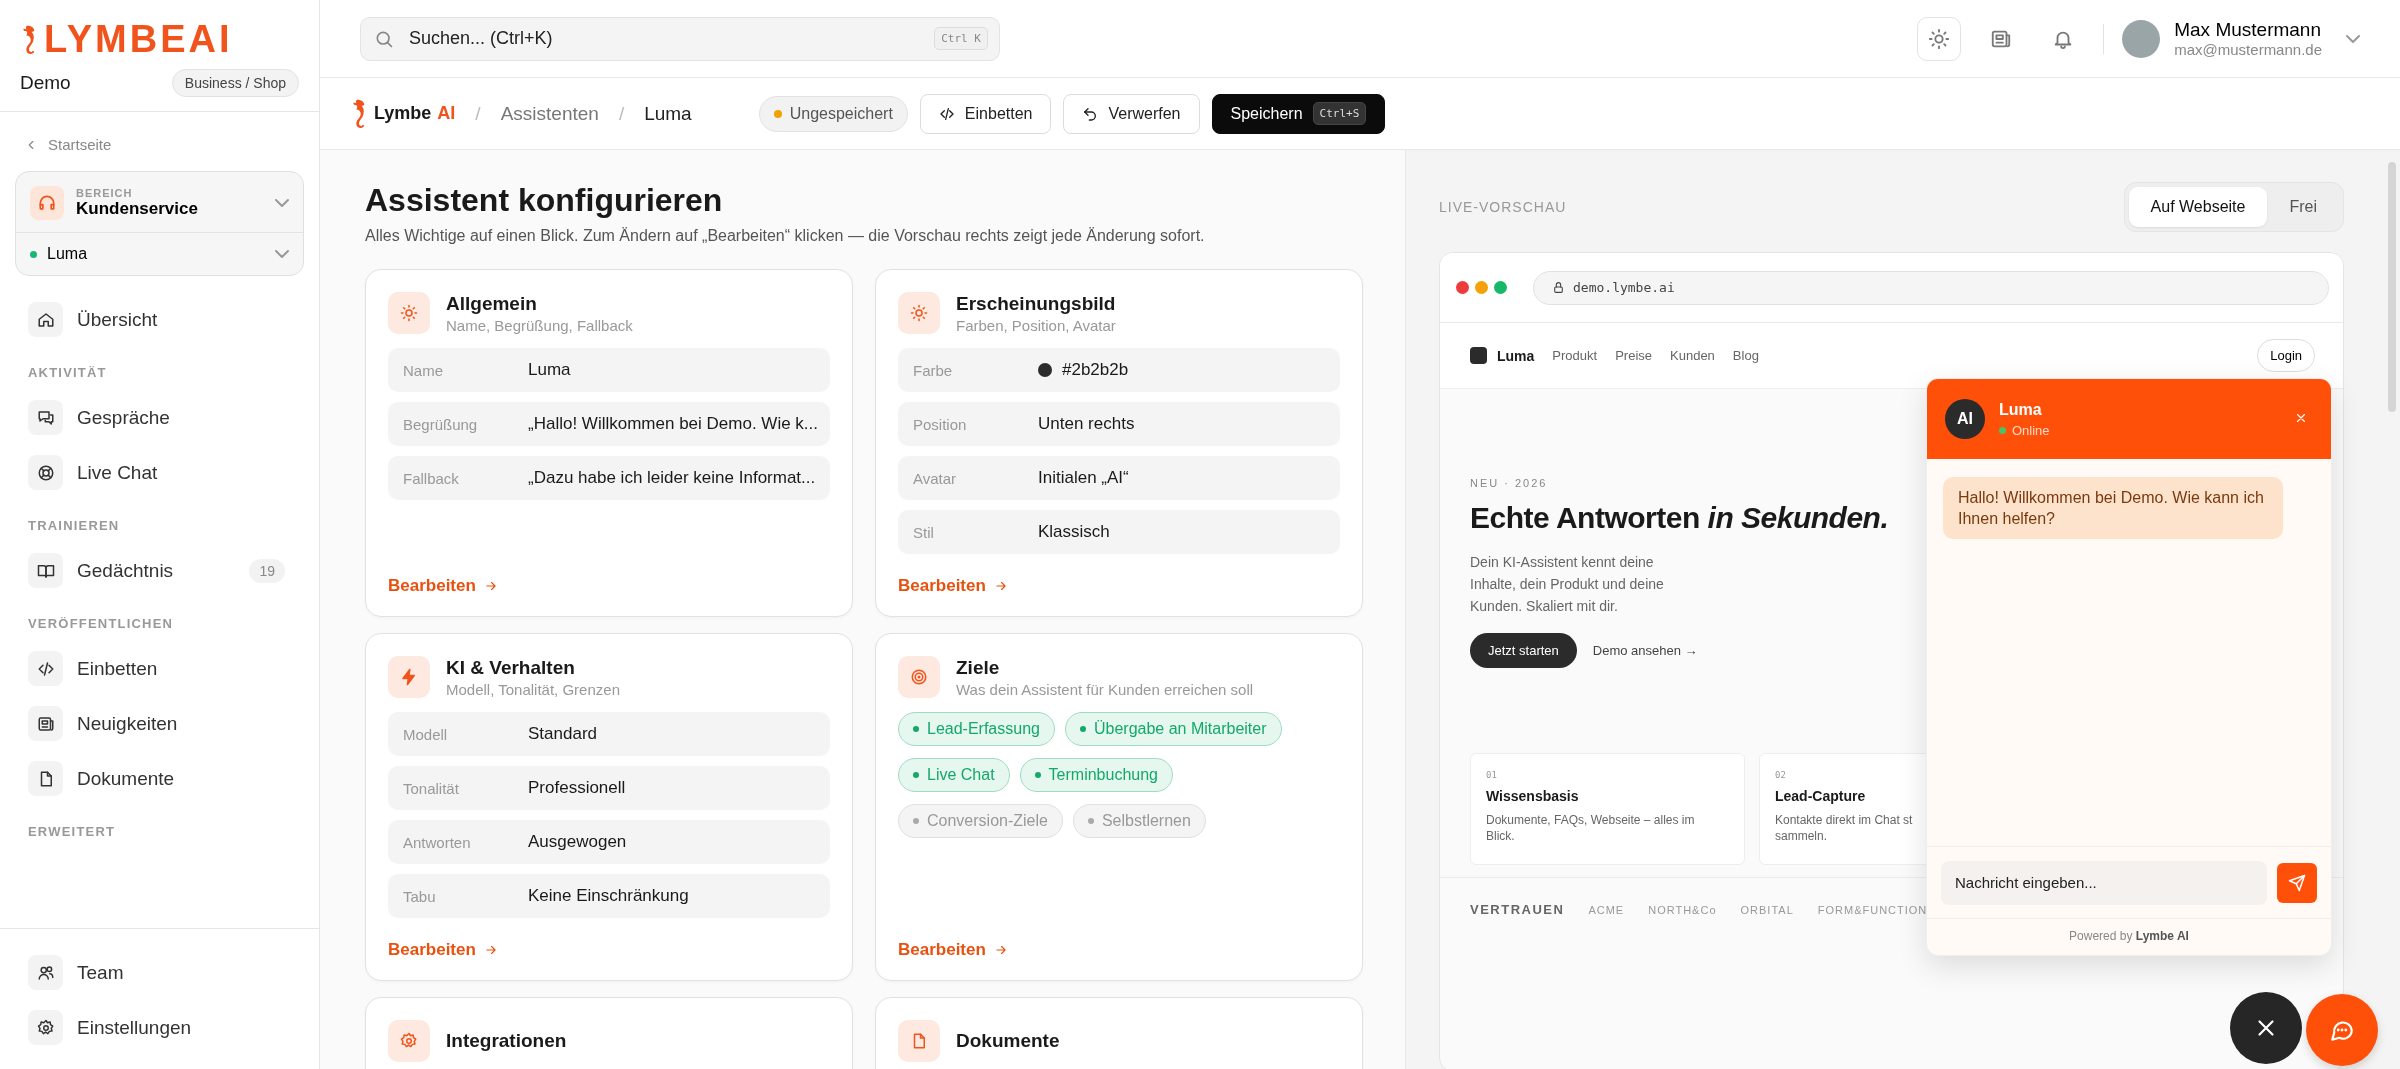  I want to click on partner-logo: ORBITAL, so click(1767, 909).